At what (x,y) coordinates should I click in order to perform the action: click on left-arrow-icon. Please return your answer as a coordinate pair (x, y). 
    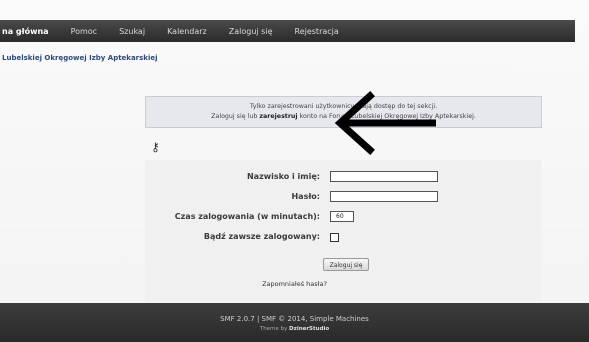
    Looking at the image, I should click on (385, 123).